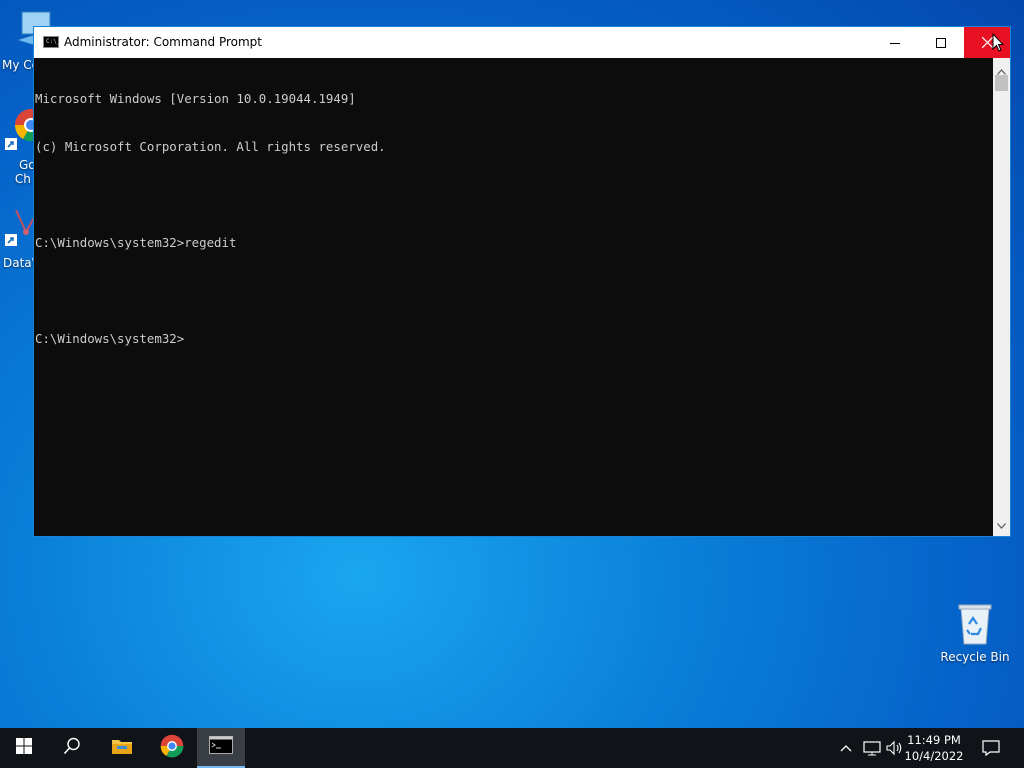 The height and width of the screenshot is (768, 1024). Describe the element at coordinates (51, 42) in the screenshot. I see `cmd-icon: C:\_` at that location.